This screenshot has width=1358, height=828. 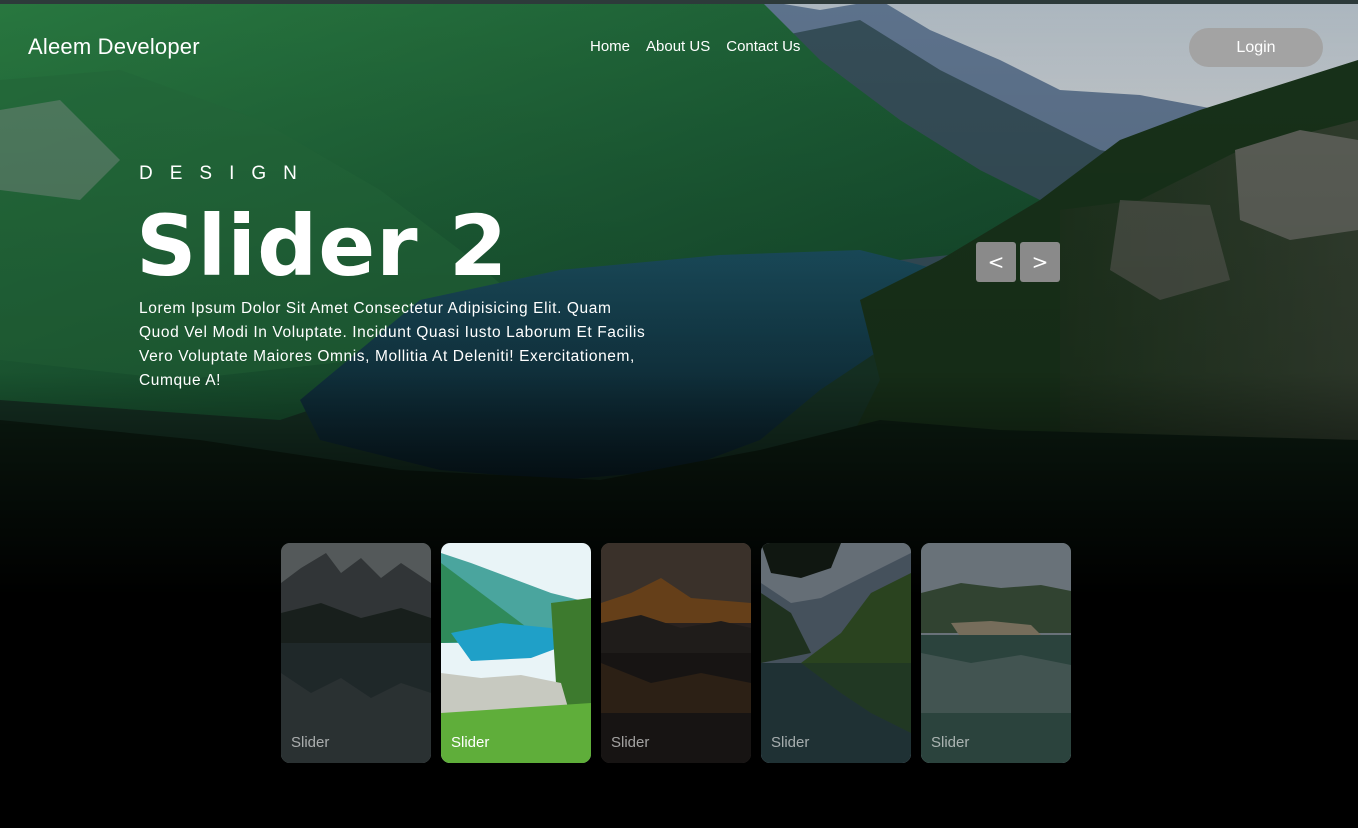 What do you see at coordinates (1256, 47) in the screenshot?
I see `login-button: Login` at bounding box center [1256, 47].